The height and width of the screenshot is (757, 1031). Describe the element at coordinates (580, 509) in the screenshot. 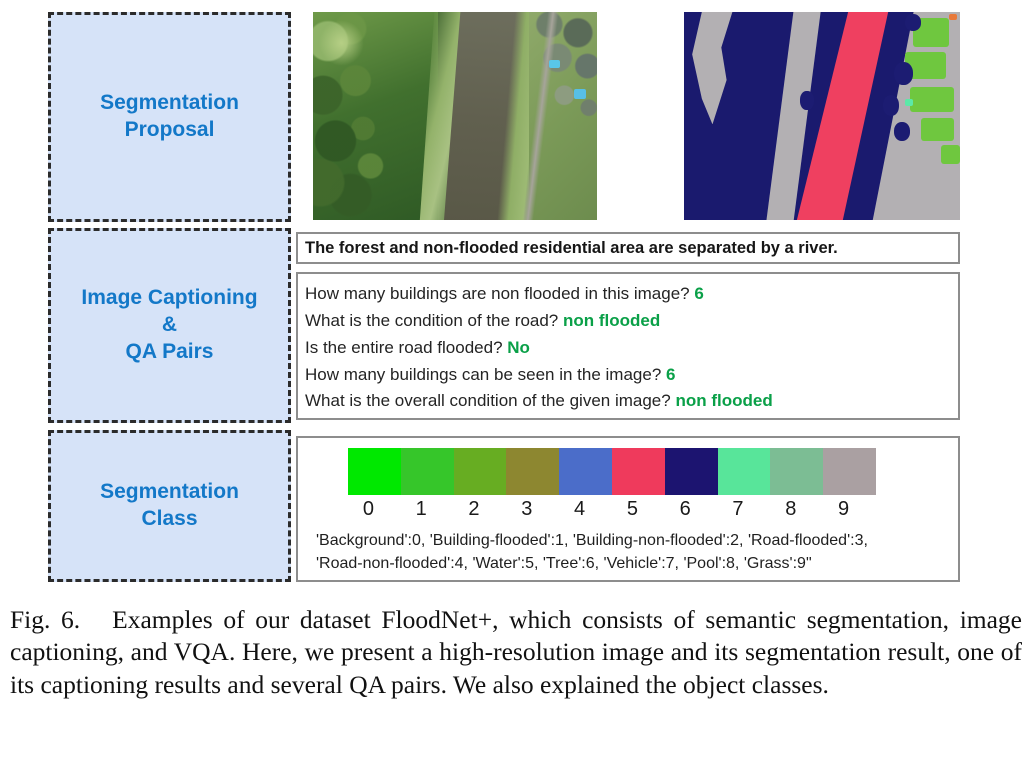

I see `class-tick-4: 4` at that location.